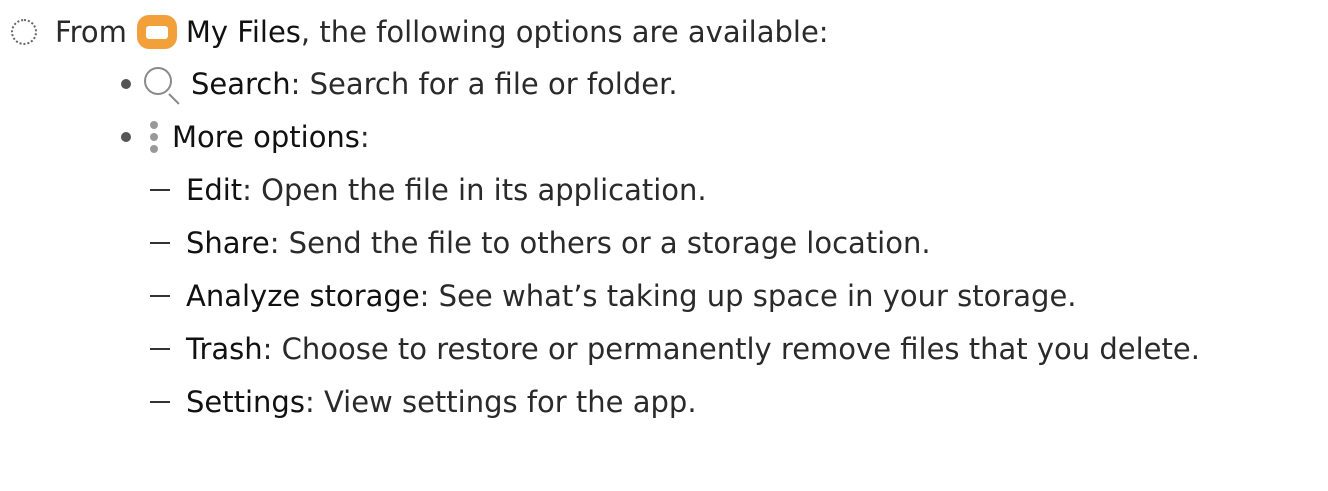 The height and width of the screenshot is (491, 1328). I want to click on search-icon, so click(163, 85).